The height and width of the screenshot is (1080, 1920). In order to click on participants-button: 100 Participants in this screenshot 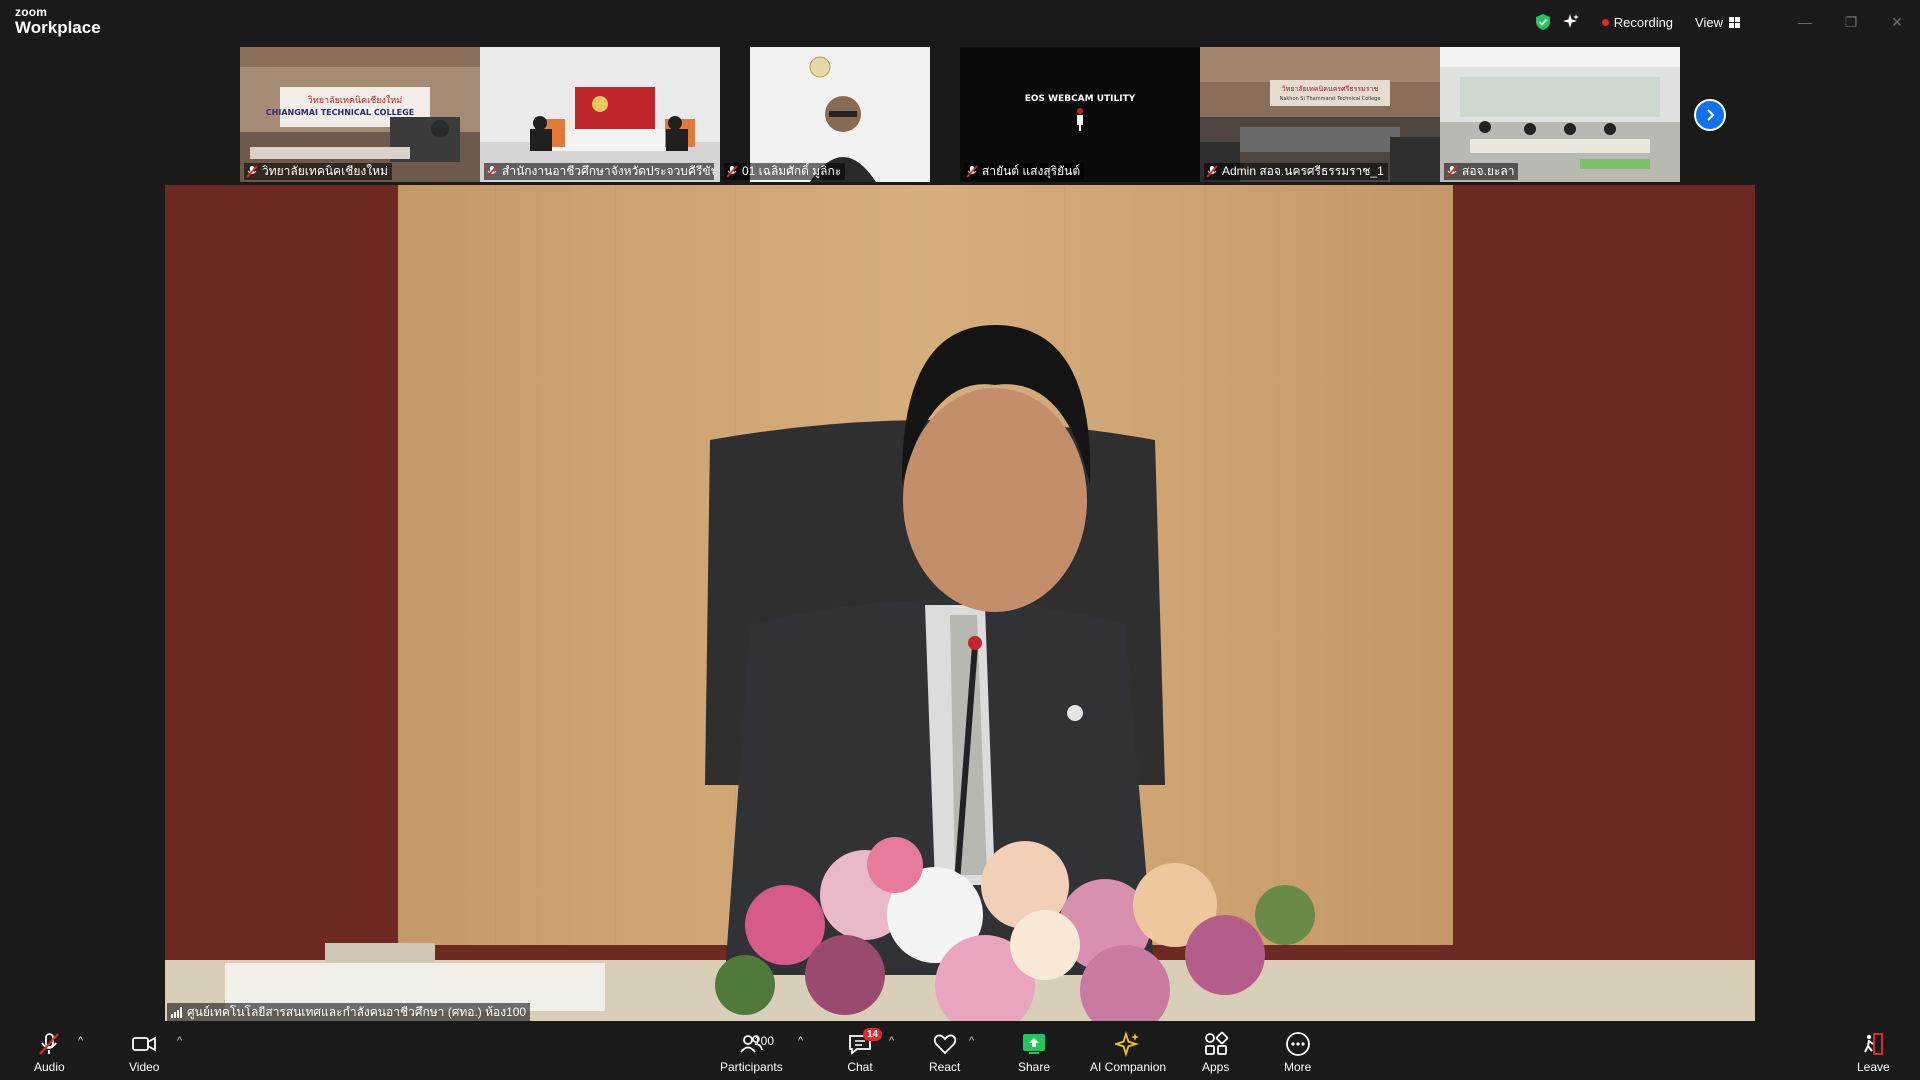, I will do `click(751, 1052)`.